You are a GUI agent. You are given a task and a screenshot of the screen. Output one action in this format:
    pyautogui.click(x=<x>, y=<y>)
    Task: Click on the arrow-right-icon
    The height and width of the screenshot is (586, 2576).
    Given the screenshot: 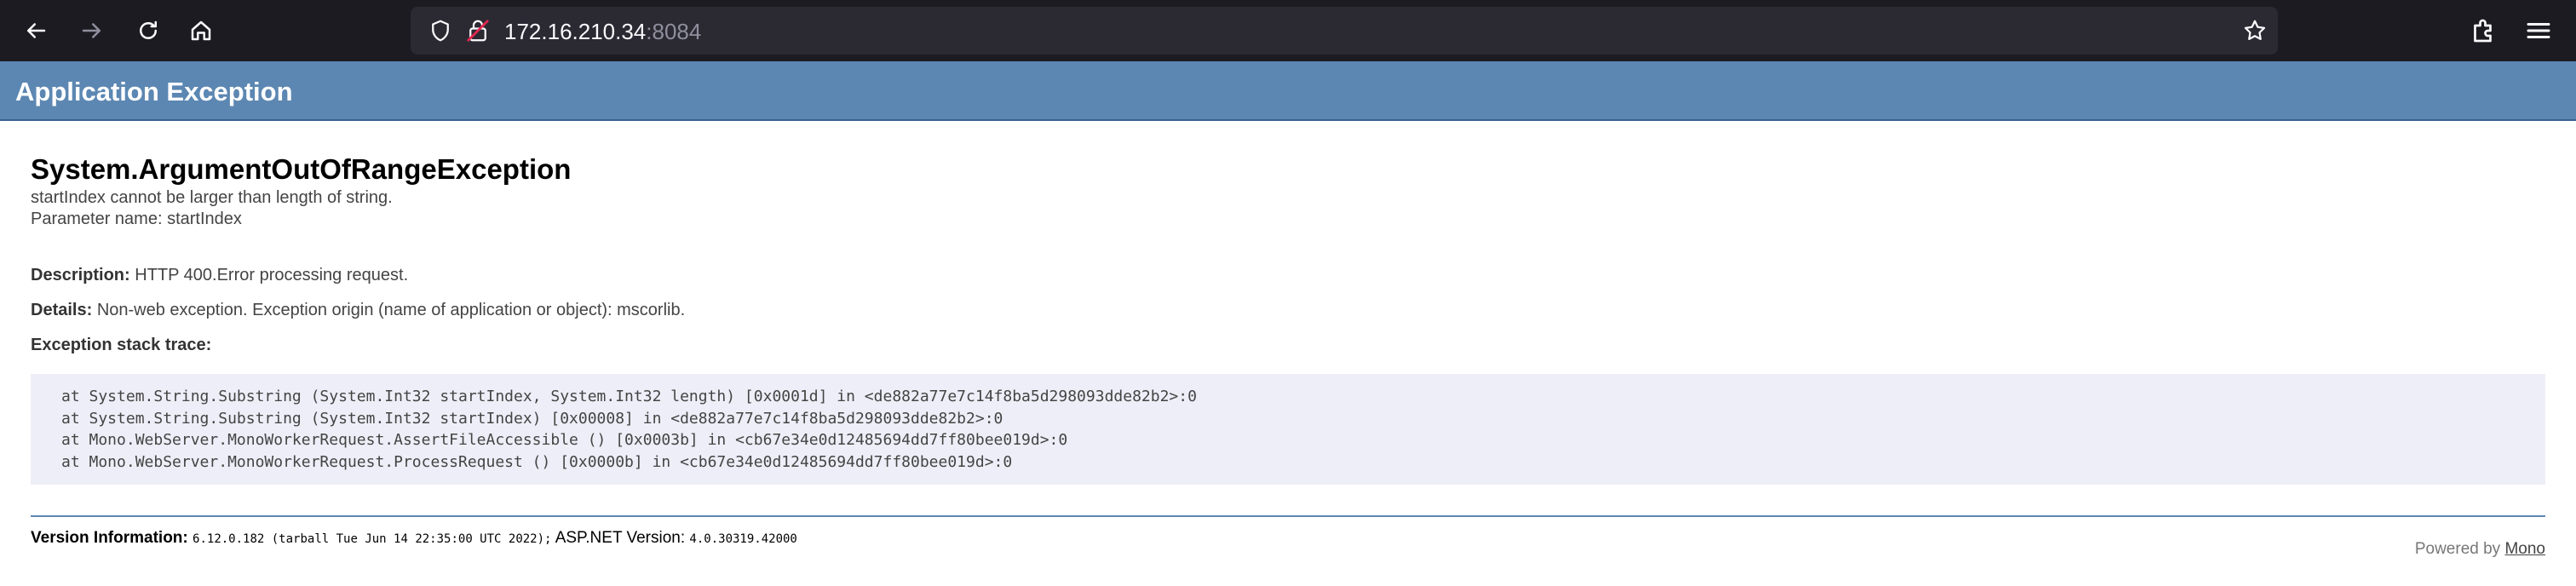 What is the action you would take?
    pyautogui.click(x=91, y=30)
    